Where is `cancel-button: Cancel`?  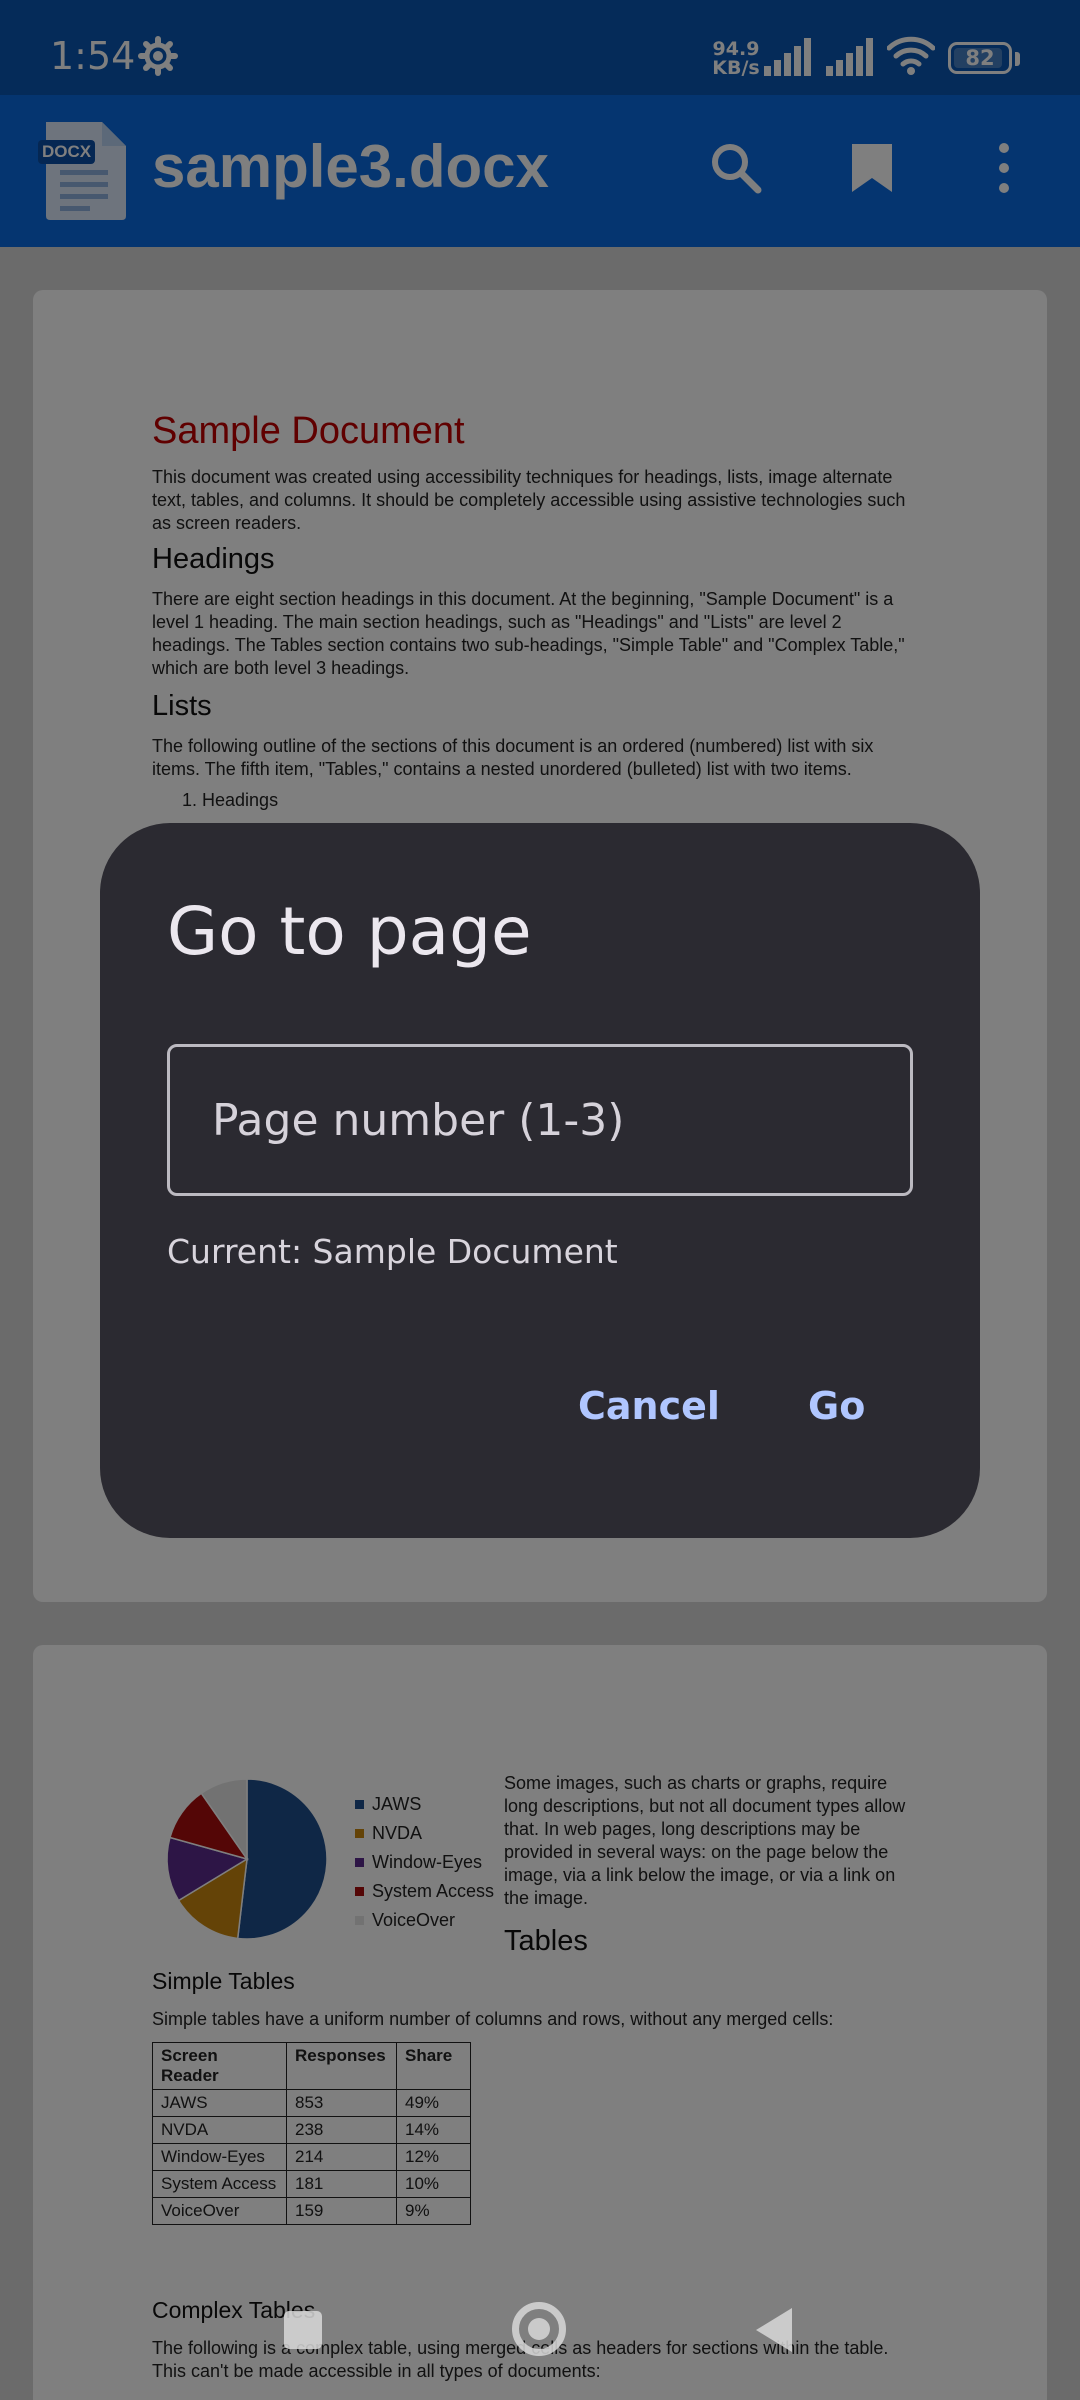 cancel-button: Cancel is located at coordinates (649, 1406).